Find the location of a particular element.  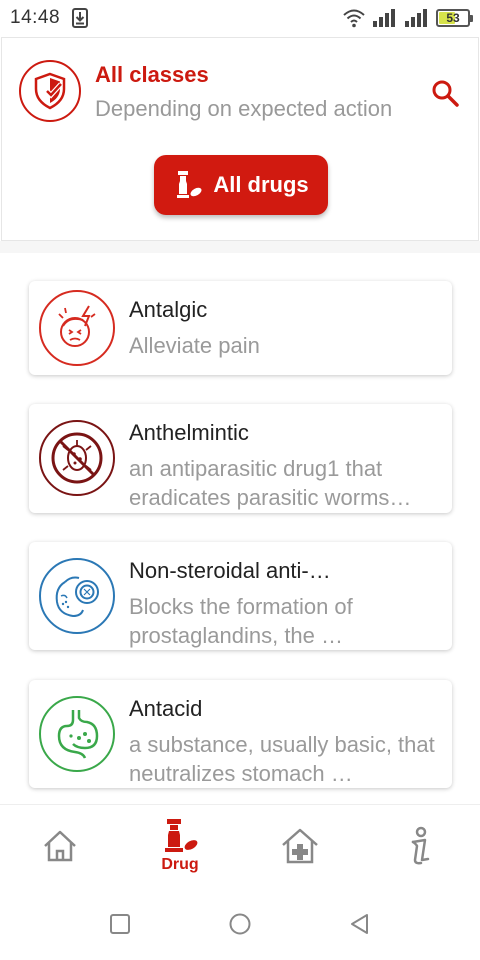

nav-info is located at coordinates (420, 846).